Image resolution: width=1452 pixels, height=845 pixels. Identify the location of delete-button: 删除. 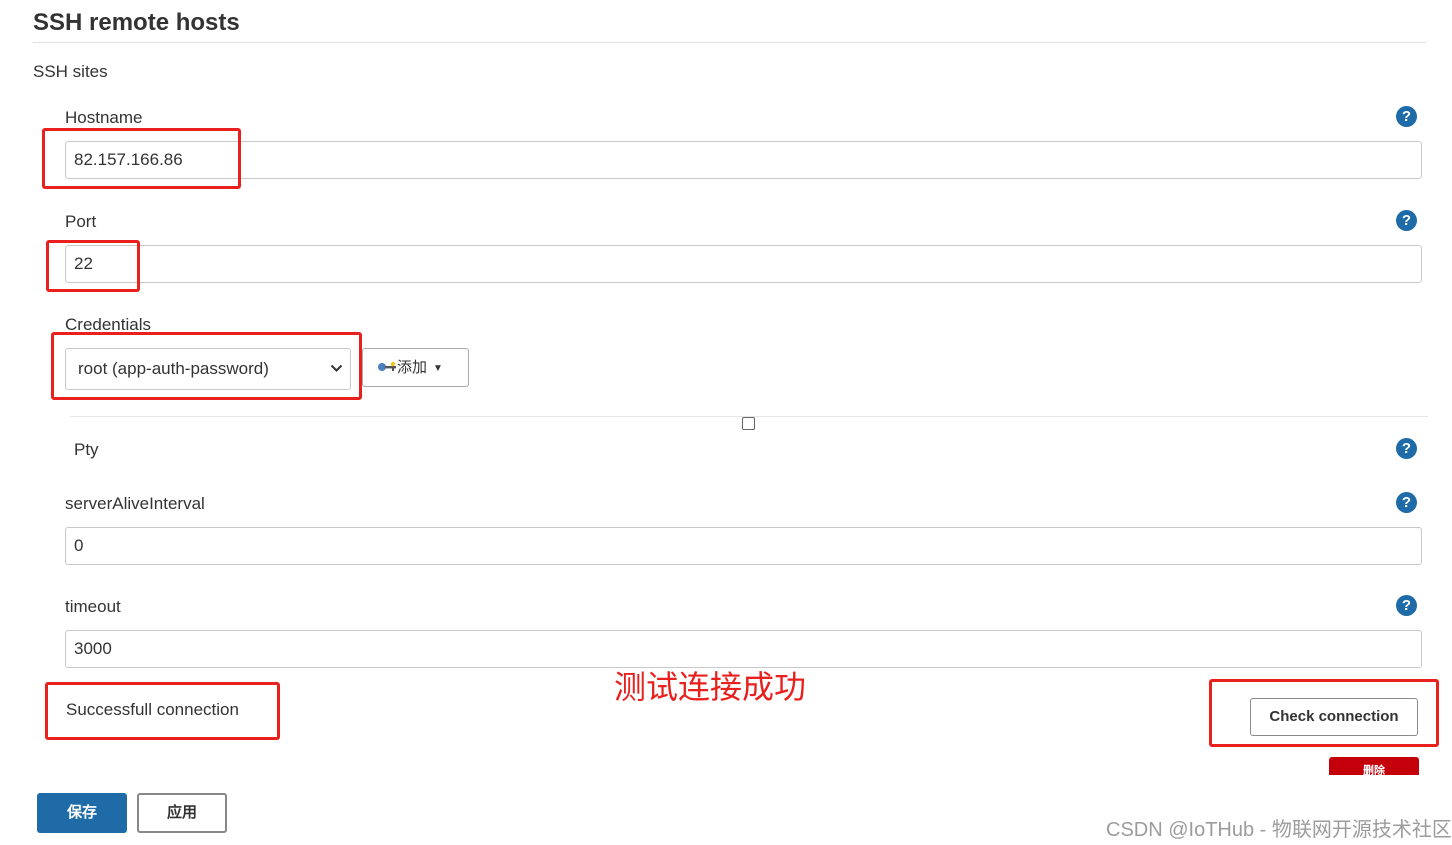
(1374, 766).